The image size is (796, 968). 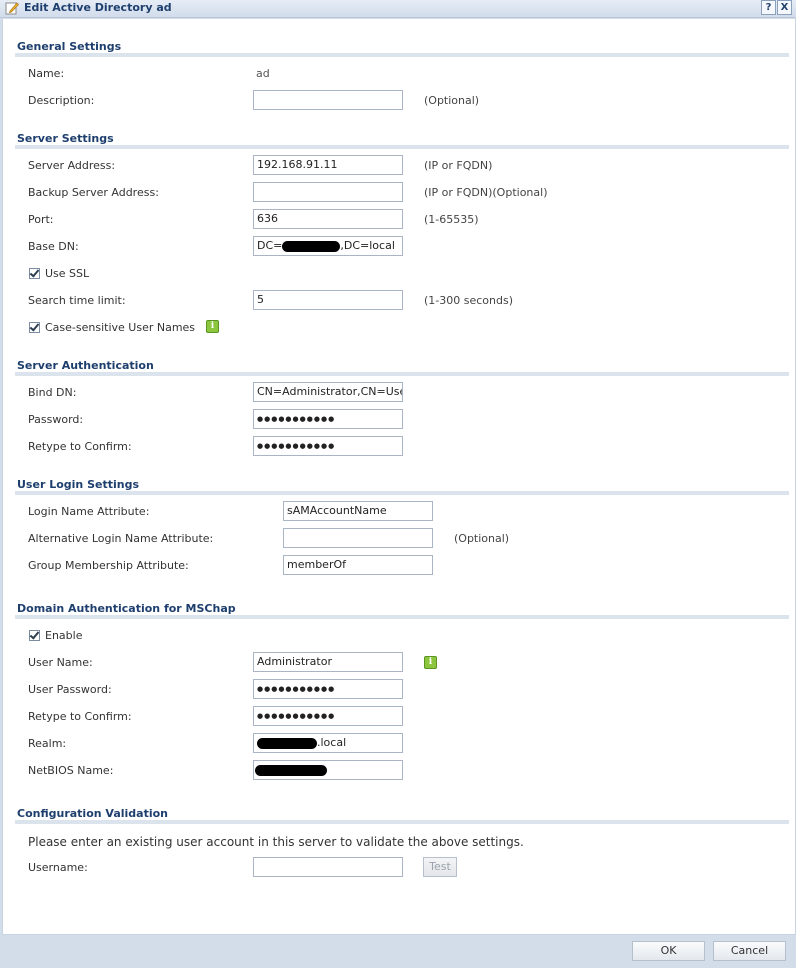 I want to click on alt-login-attribute-label: Alternative Login Name Attribute:, so click(x=121, y=538).